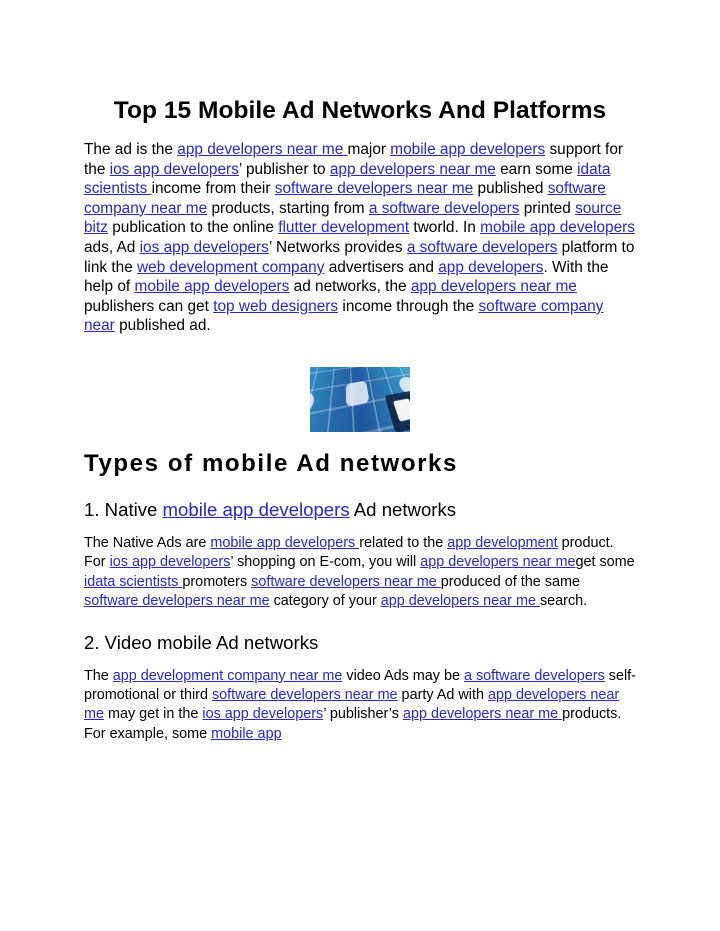 This screenshot has width=720, height=931. I want to click on inline-link: app development, so click(502, 543).